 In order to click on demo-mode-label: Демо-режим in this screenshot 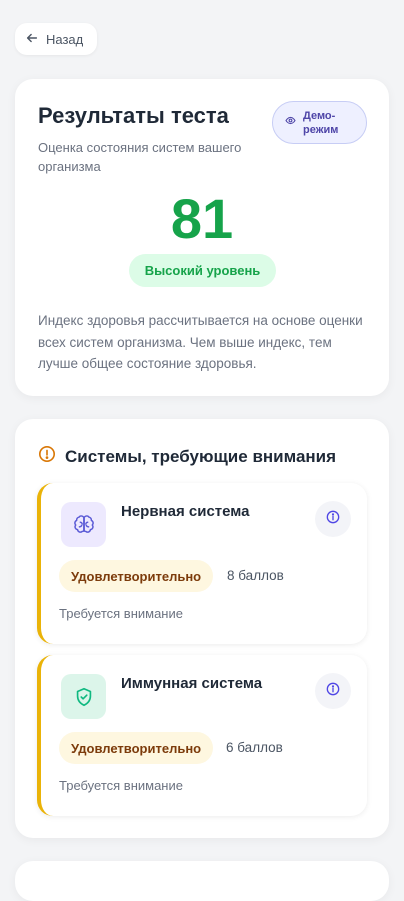, I will do `click(321, 122)`.